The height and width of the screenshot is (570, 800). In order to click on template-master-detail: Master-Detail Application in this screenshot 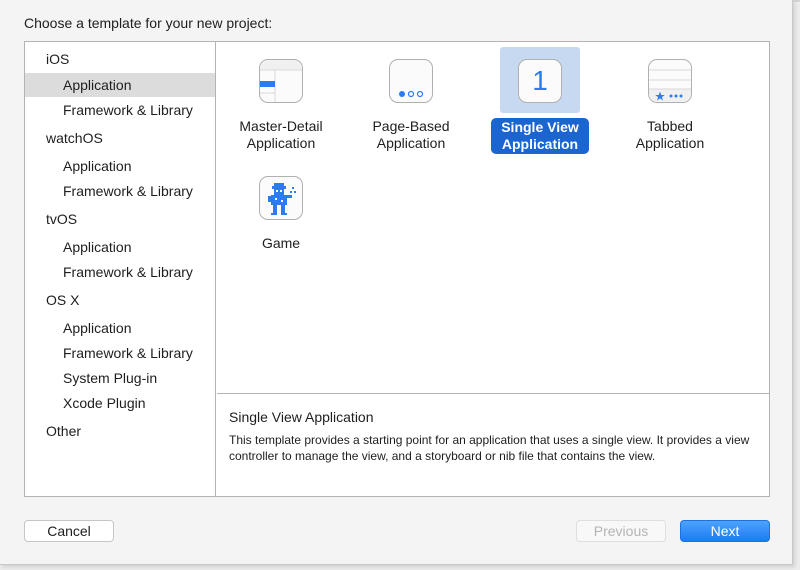, I will do `click(281, 99)`.